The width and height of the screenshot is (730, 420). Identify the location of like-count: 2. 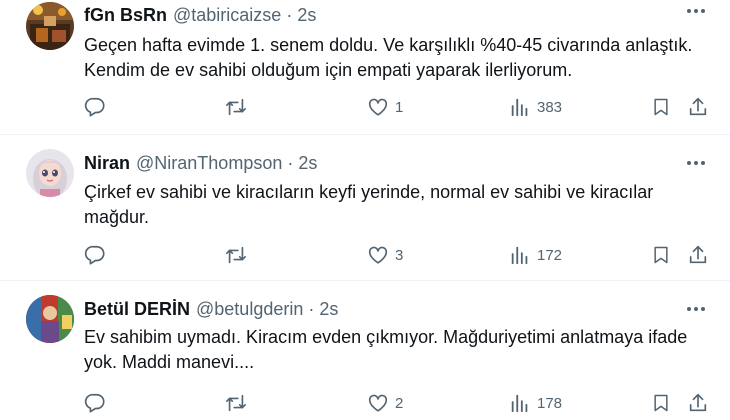
(399, 403).